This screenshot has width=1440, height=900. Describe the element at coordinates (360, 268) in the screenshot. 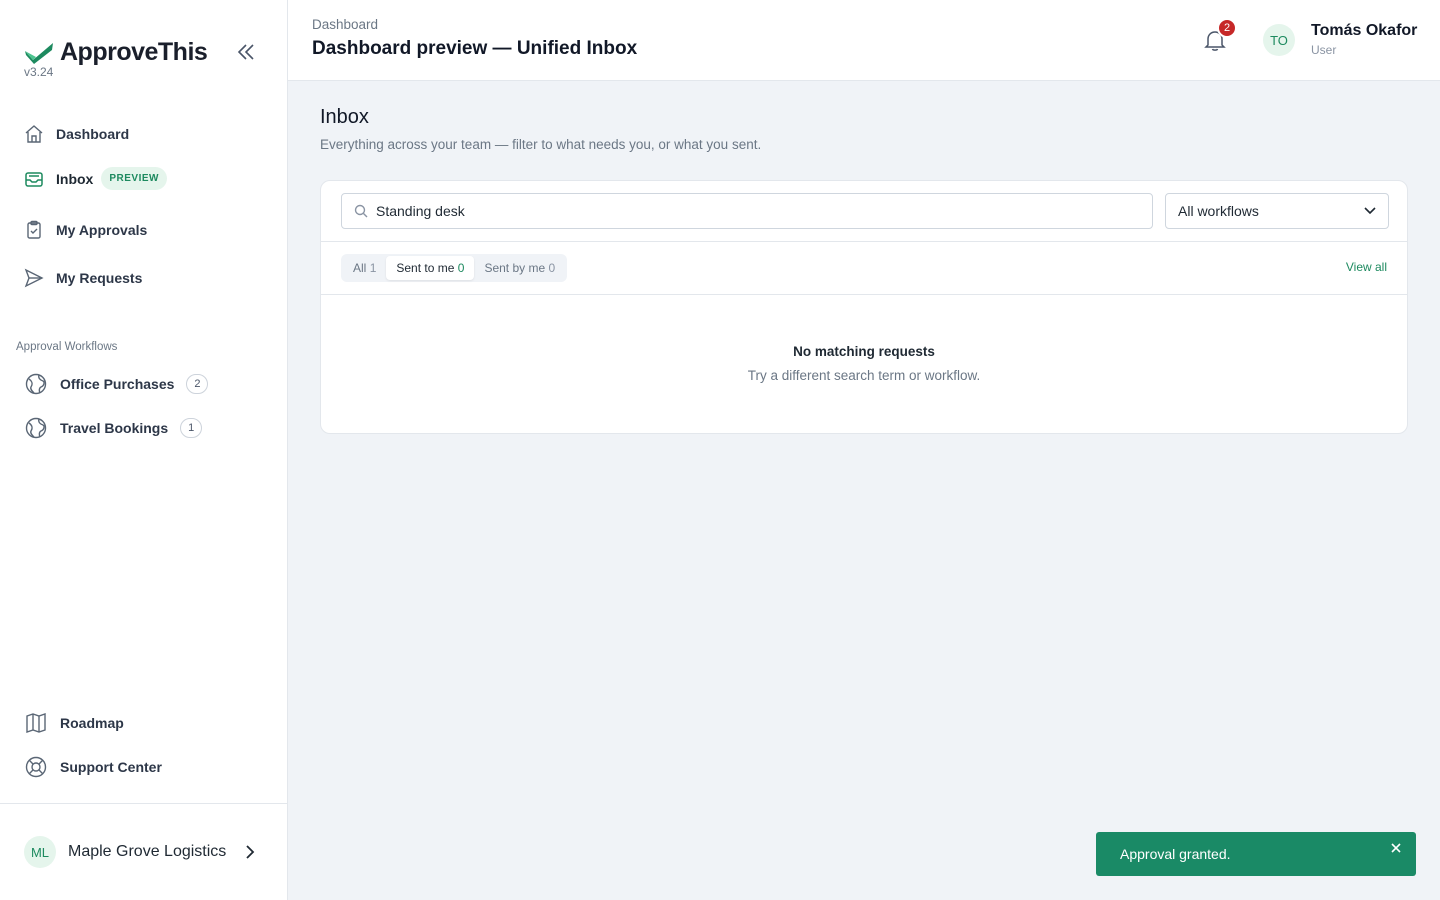

I see `tab-all-label: All` at that location.